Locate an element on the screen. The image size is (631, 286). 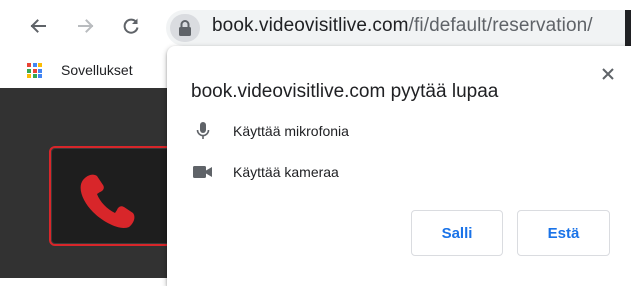
arrow-back-icon is located at coordinates (38, 26).